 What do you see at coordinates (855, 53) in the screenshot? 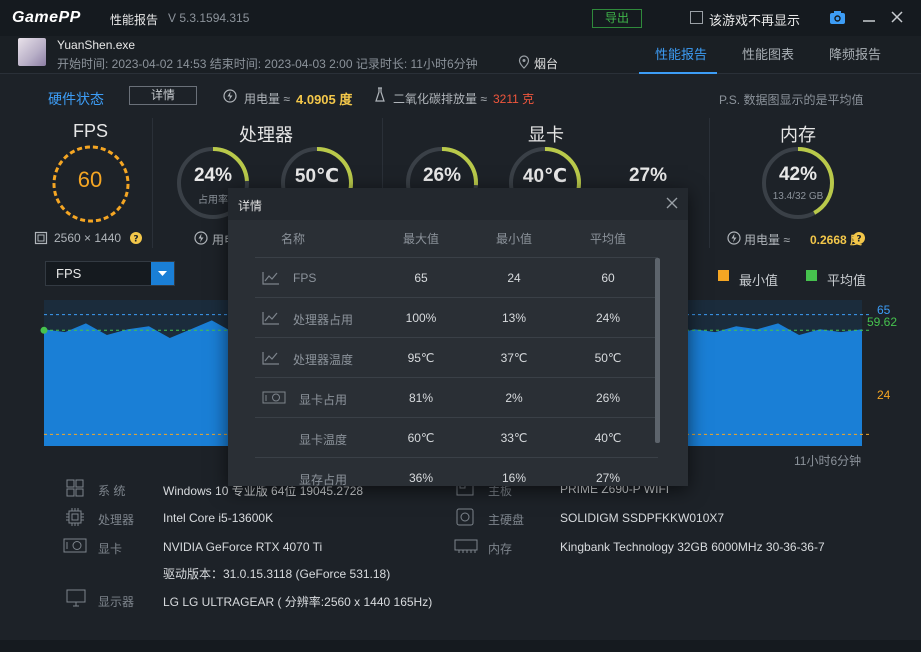
I see `tab-throttle-report: 降频报告` at bounding box center [855, 53].